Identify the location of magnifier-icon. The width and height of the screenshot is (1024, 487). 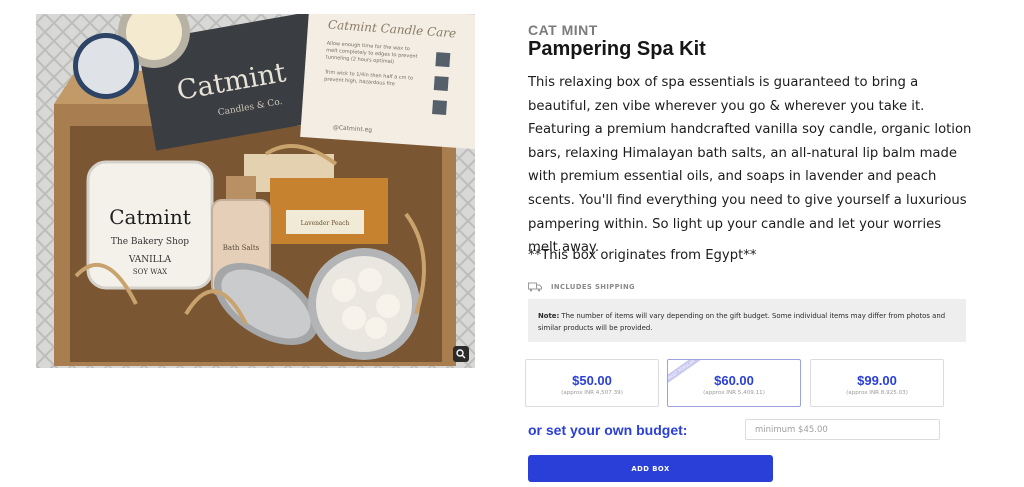
(461, 354).